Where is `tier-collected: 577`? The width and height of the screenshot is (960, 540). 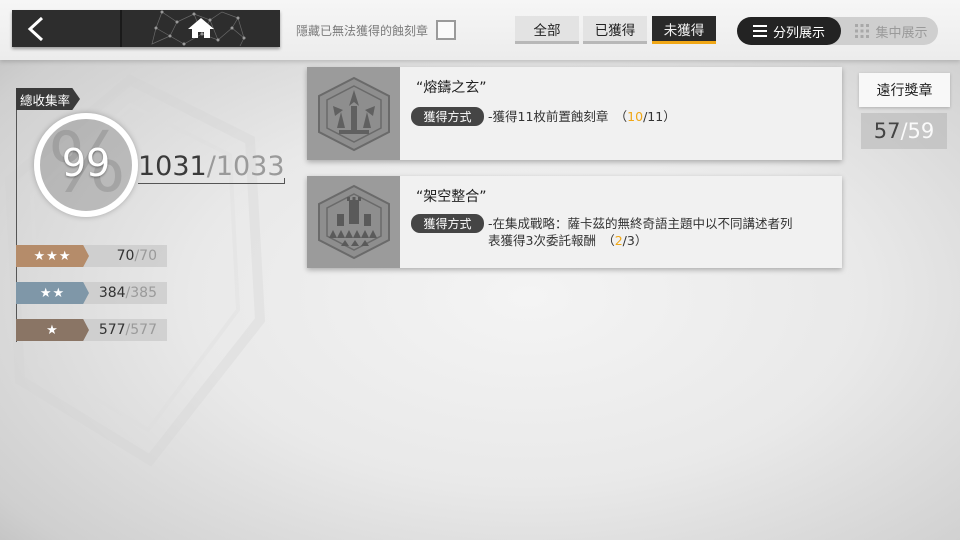
tier-collected: 577 is located at coordinates (112, 330).